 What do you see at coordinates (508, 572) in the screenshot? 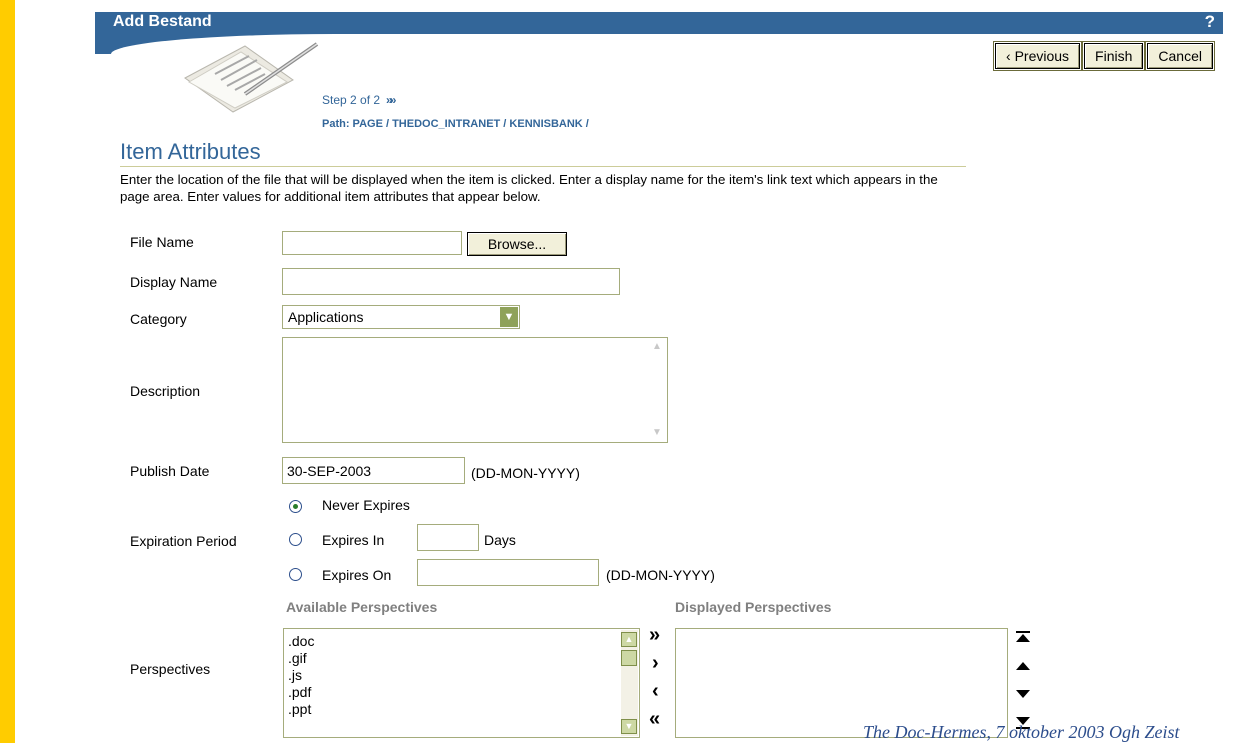
I see `expires-on-date-input` at bounding box center [508, 572].